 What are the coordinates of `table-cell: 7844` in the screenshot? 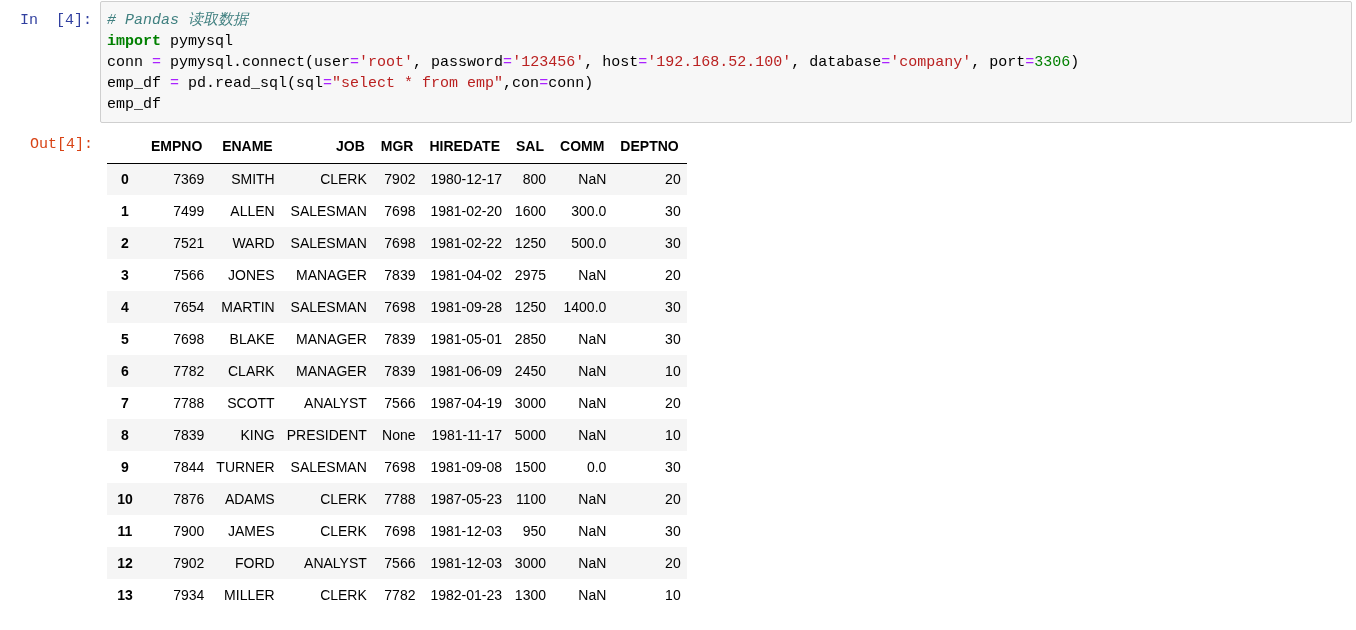 It's located at (177, 467).